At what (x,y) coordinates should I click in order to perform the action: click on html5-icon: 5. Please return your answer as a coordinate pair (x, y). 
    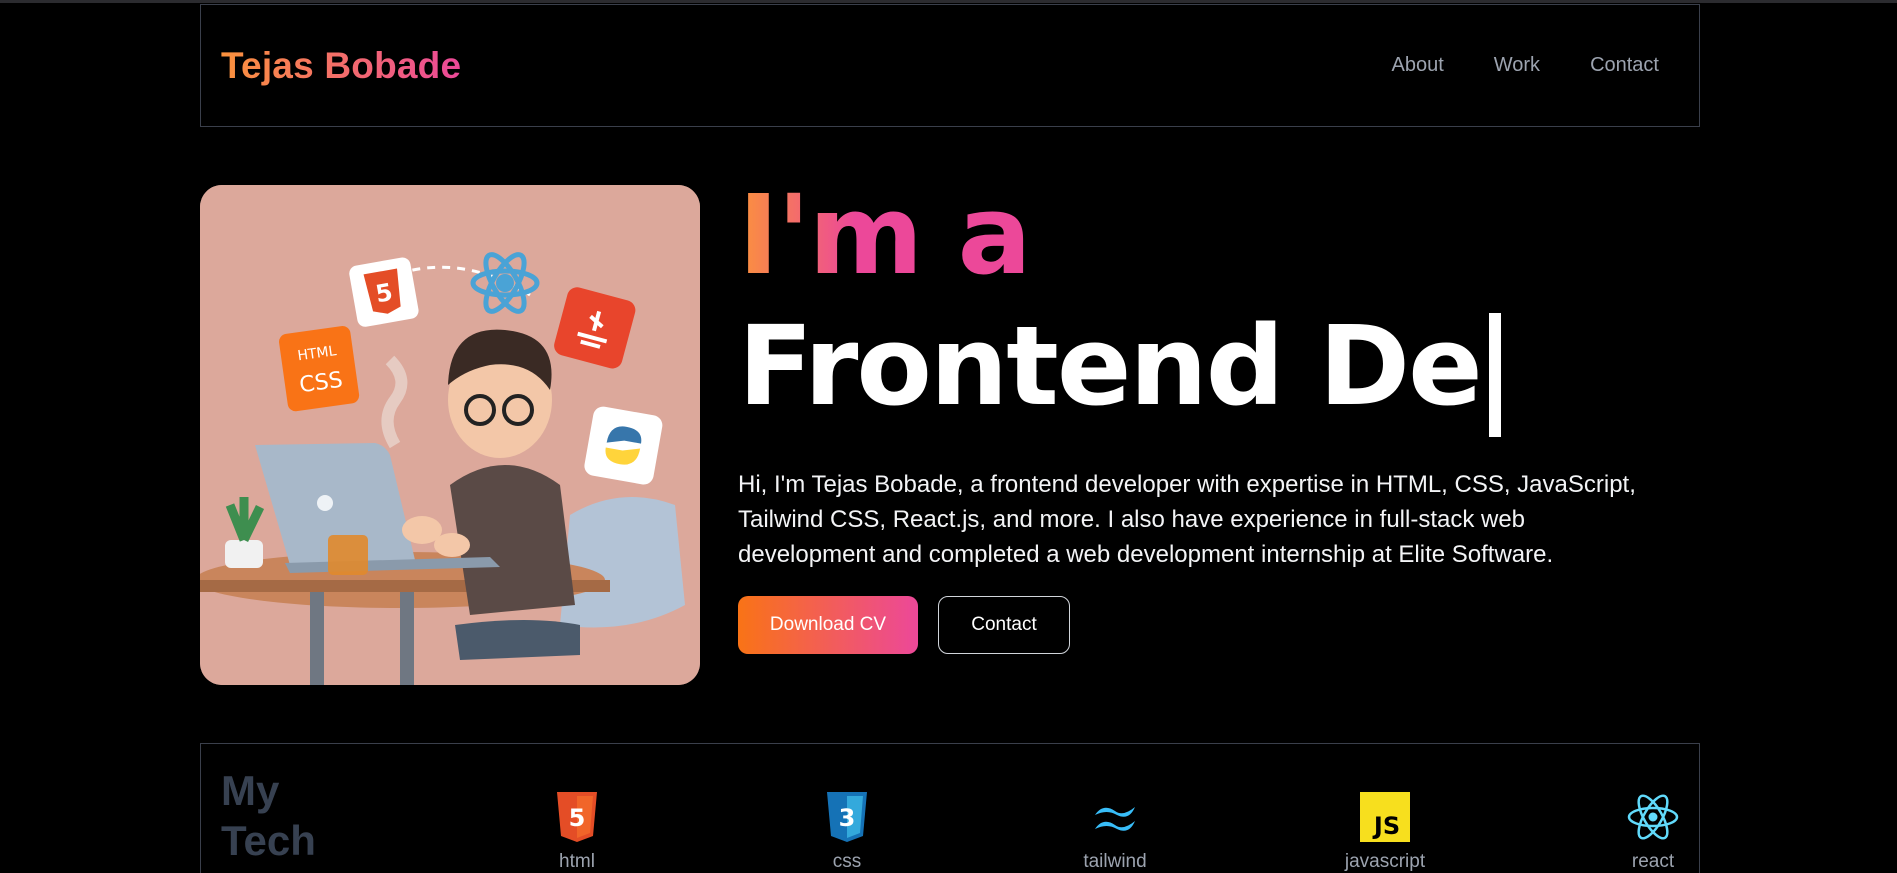
    Looking at the image, I should click on (577, 817).